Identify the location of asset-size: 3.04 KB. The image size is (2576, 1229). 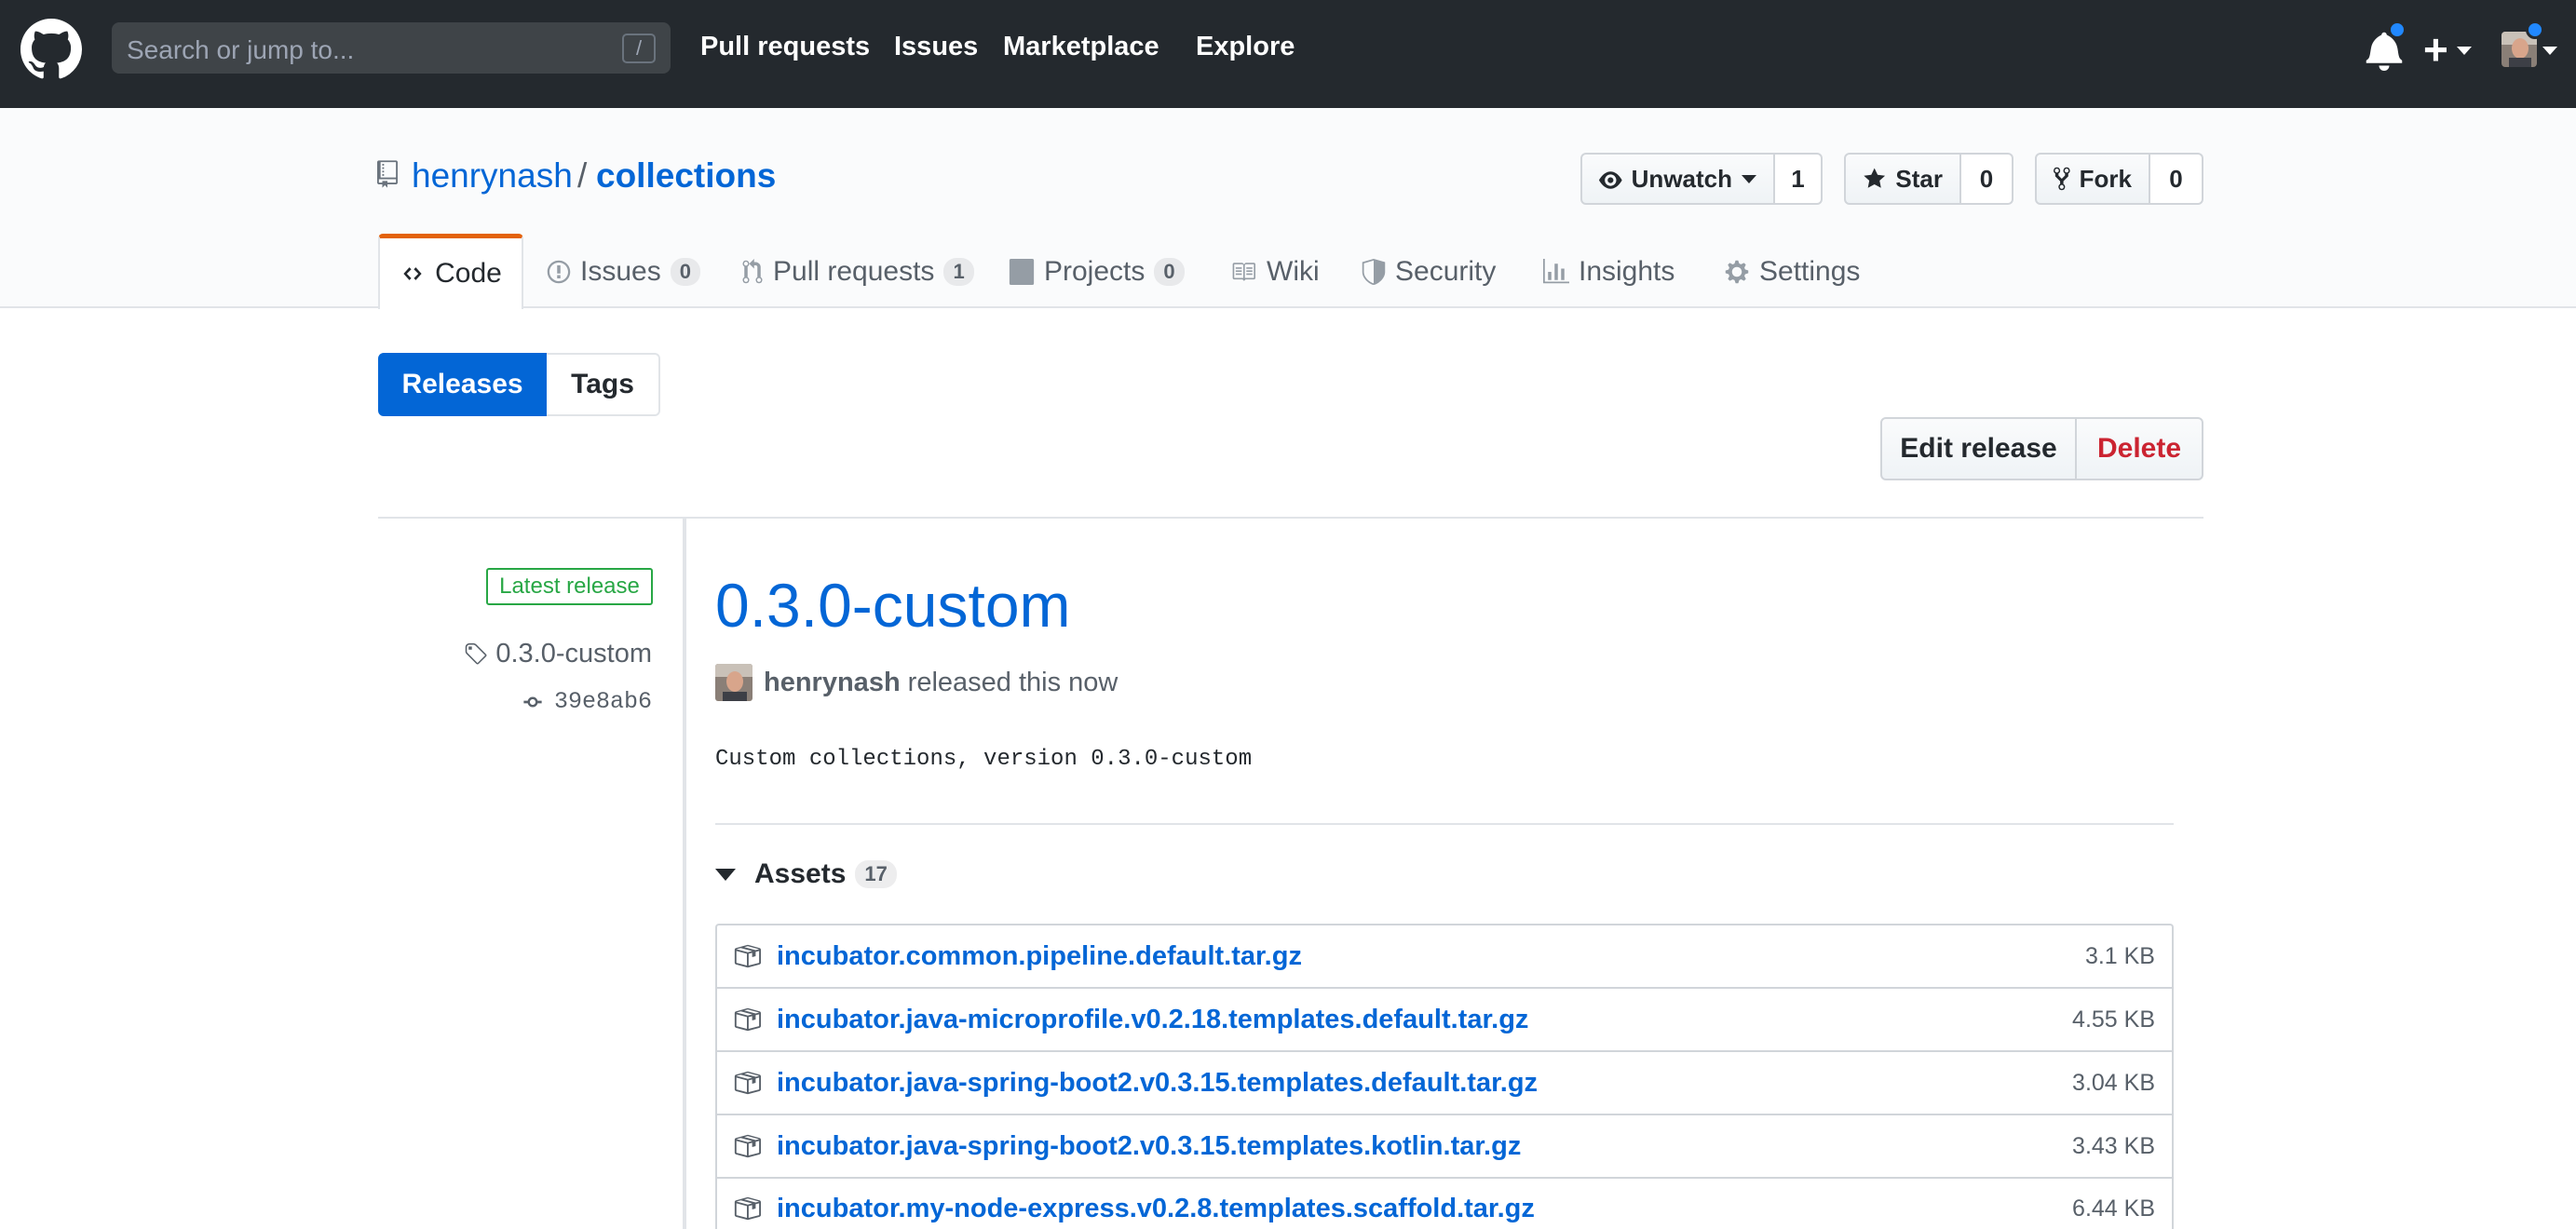
(2113, 1083).